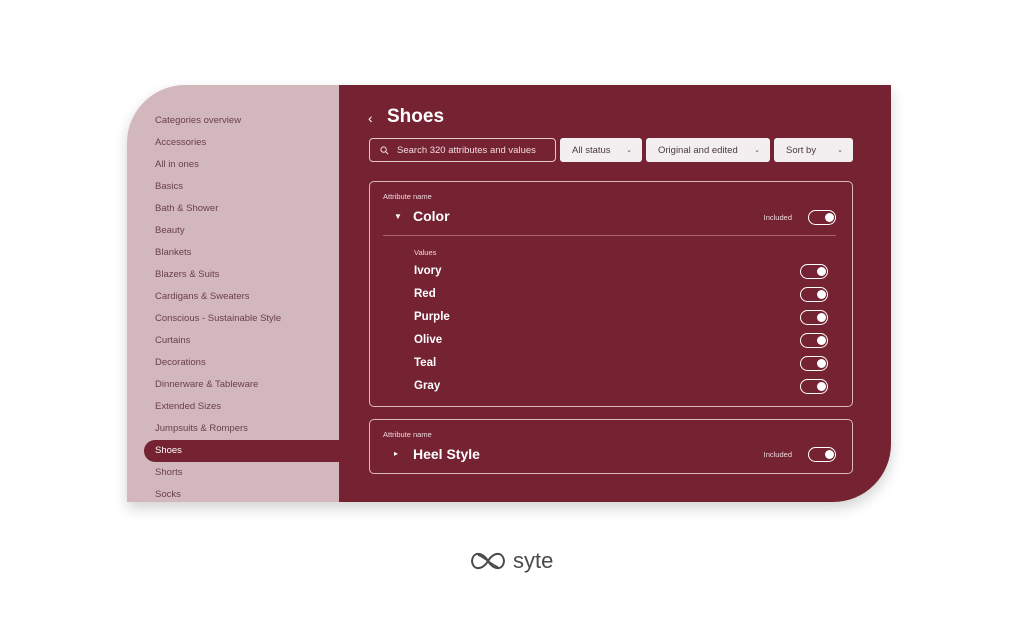  Describe the element at coordinates (629, 364) in the screenshot. I see `value-row: Teal` at that location.